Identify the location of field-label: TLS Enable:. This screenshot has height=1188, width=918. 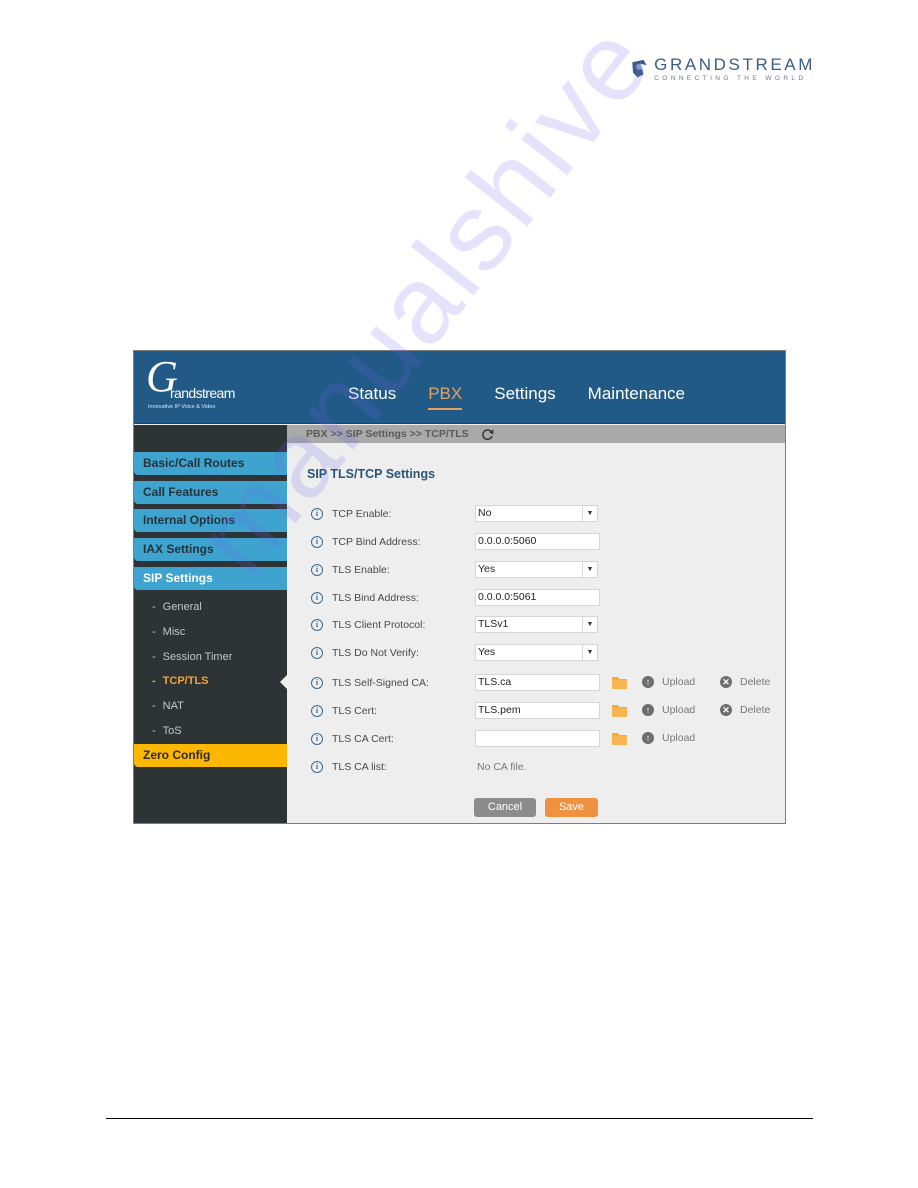
(361, 570).